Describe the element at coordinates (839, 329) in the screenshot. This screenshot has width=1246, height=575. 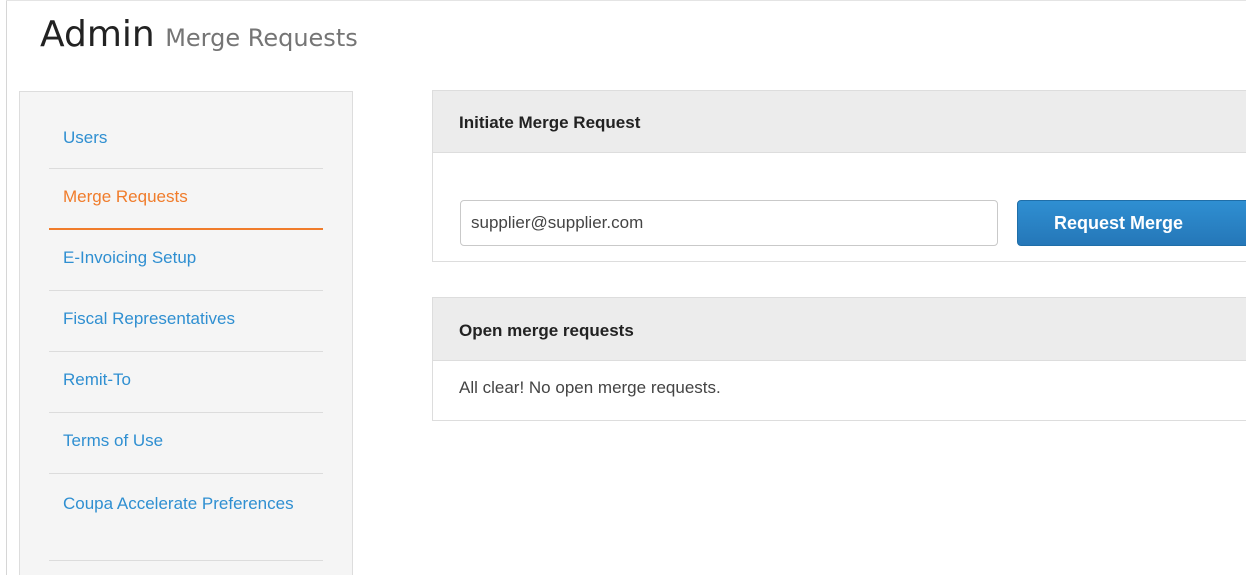
I see `open-merge-requests-title: Open merge requests` at that location.